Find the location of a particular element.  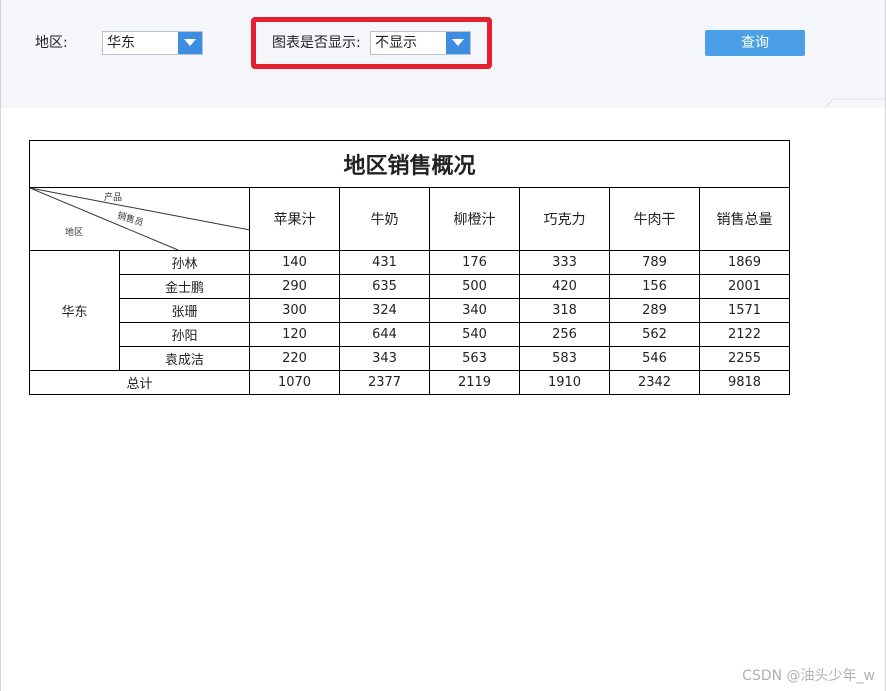

value-cell: 644 is located at coordinates (384, 334).